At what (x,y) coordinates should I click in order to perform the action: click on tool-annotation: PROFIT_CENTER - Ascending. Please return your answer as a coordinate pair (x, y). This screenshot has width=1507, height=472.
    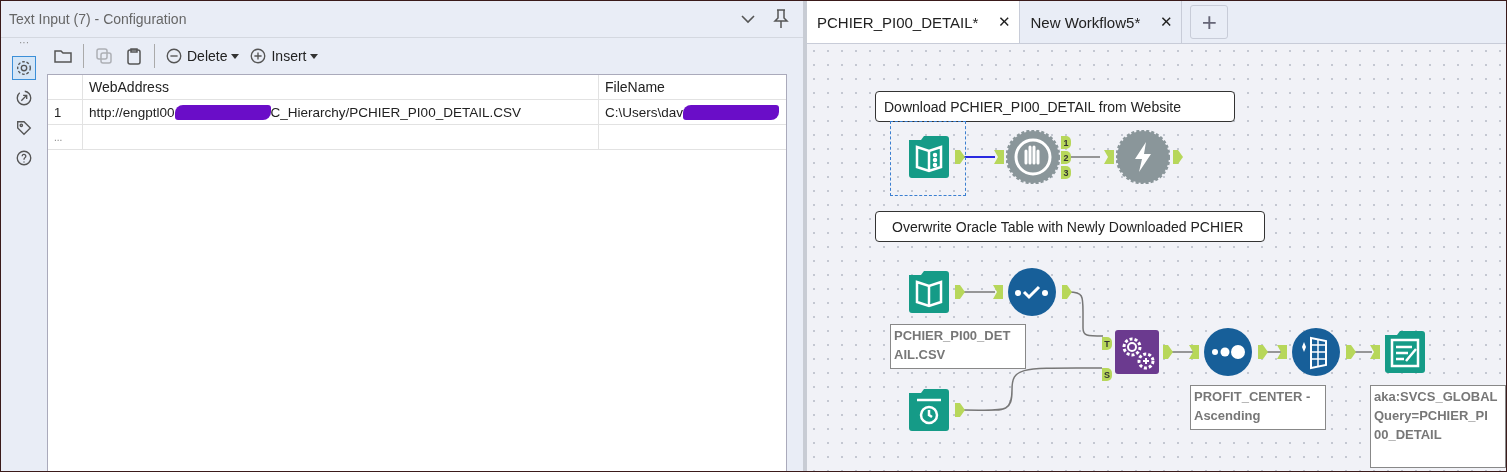
    Looking at the image, I should click on (1258, 407).